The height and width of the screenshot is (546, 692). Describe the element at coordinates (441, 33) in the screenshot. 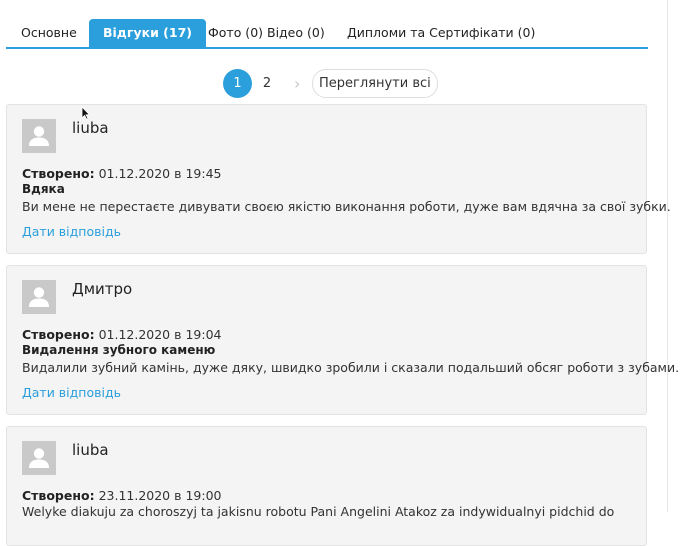

I see `tab-diplomas: Дипломи та Сертифікати (0)` at that location.